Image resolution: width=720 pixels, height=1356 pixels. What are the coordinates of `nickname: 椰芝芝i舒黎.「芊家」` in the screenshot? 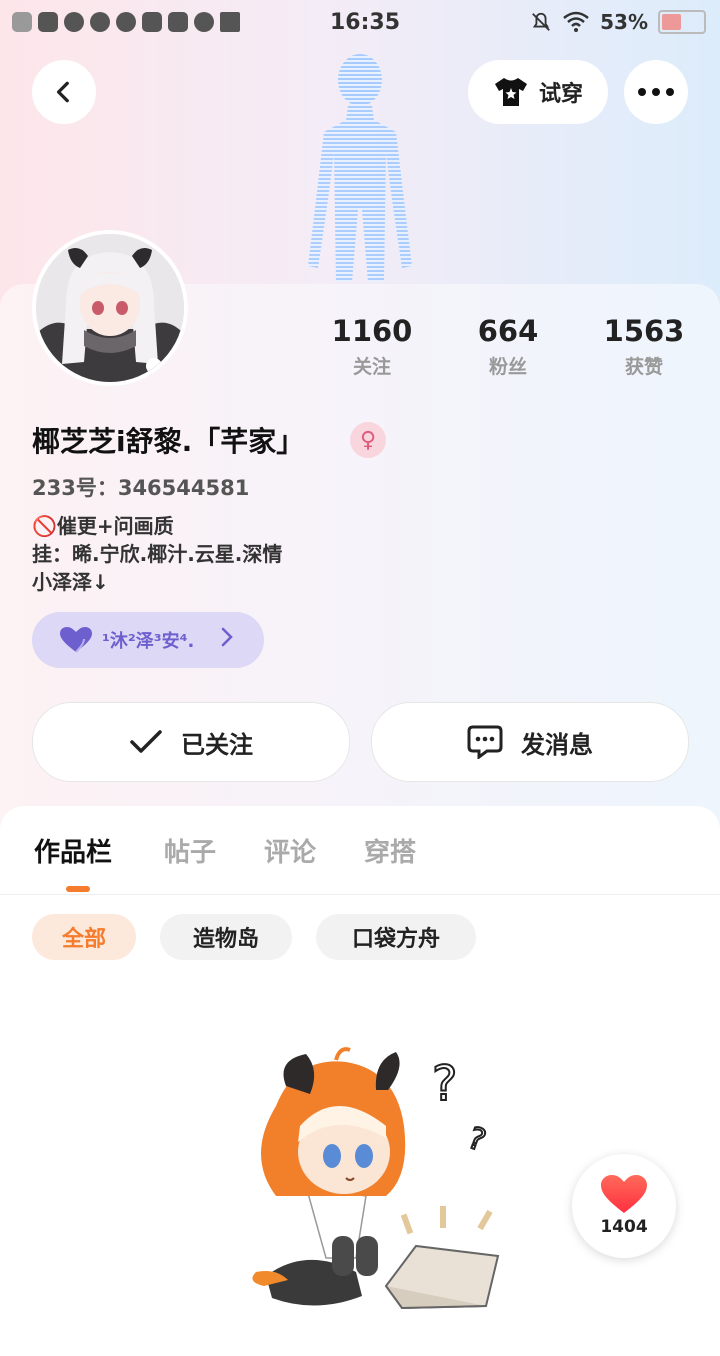 It's located at (168, 441).